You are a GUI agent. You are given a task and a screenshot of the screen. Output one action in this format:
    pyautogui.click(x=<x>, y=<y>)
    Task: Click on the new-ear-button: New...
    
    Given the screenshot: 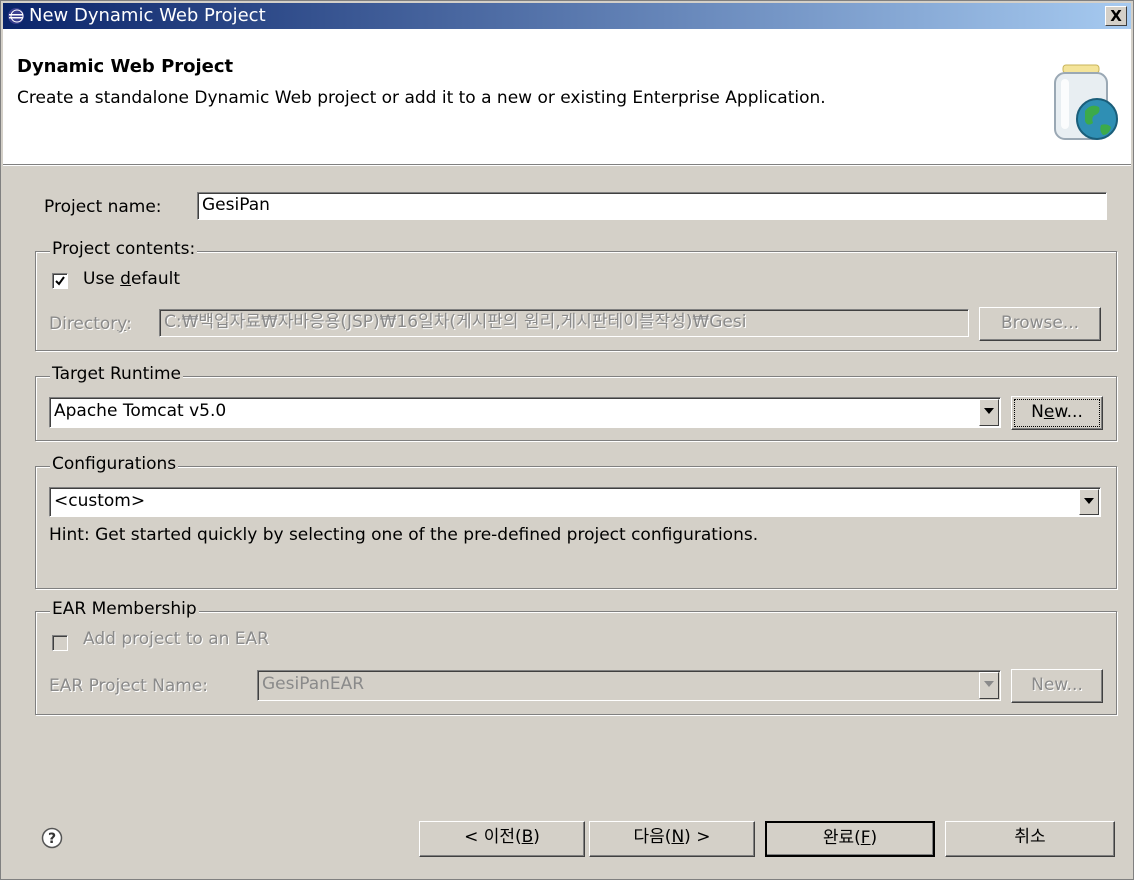 What is the action you would take?
    pyautogui.click(x=1057, y=686)
    